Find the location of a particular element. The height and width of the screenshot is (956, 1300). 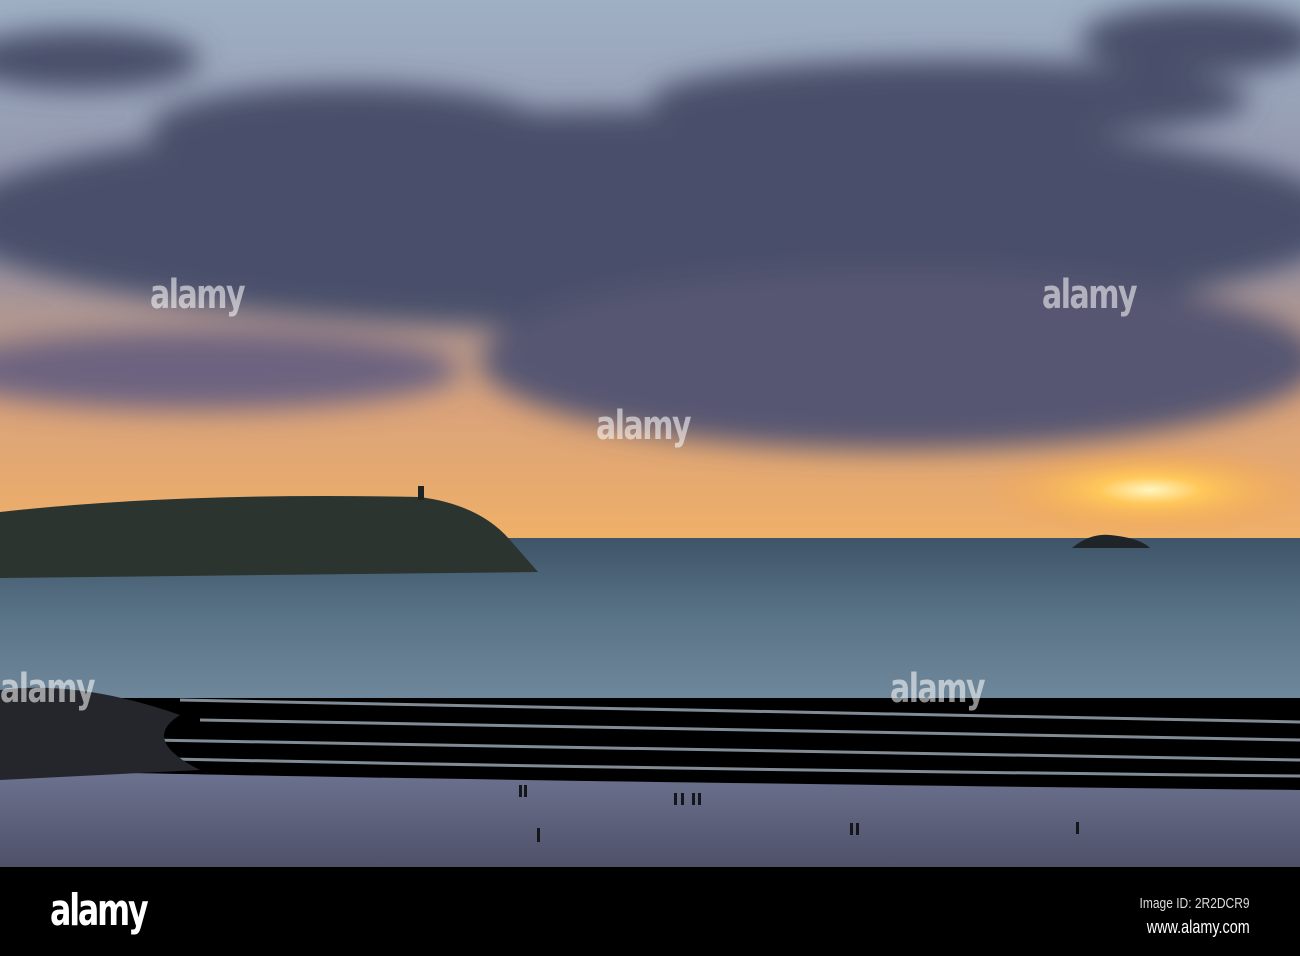

waves is located at coordinates (709, 738).